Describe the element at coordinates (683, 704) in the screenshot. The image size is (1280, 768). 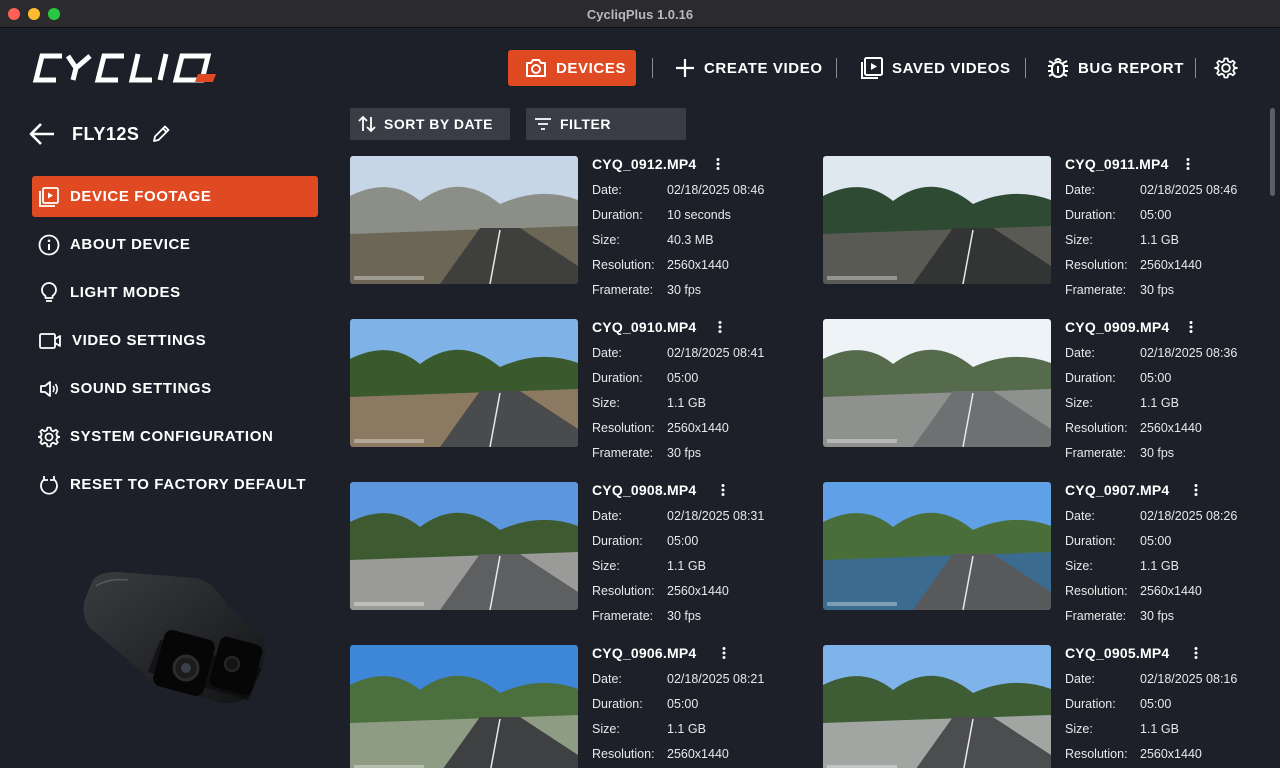
I see `video-duration-value: 05:00` at that location.